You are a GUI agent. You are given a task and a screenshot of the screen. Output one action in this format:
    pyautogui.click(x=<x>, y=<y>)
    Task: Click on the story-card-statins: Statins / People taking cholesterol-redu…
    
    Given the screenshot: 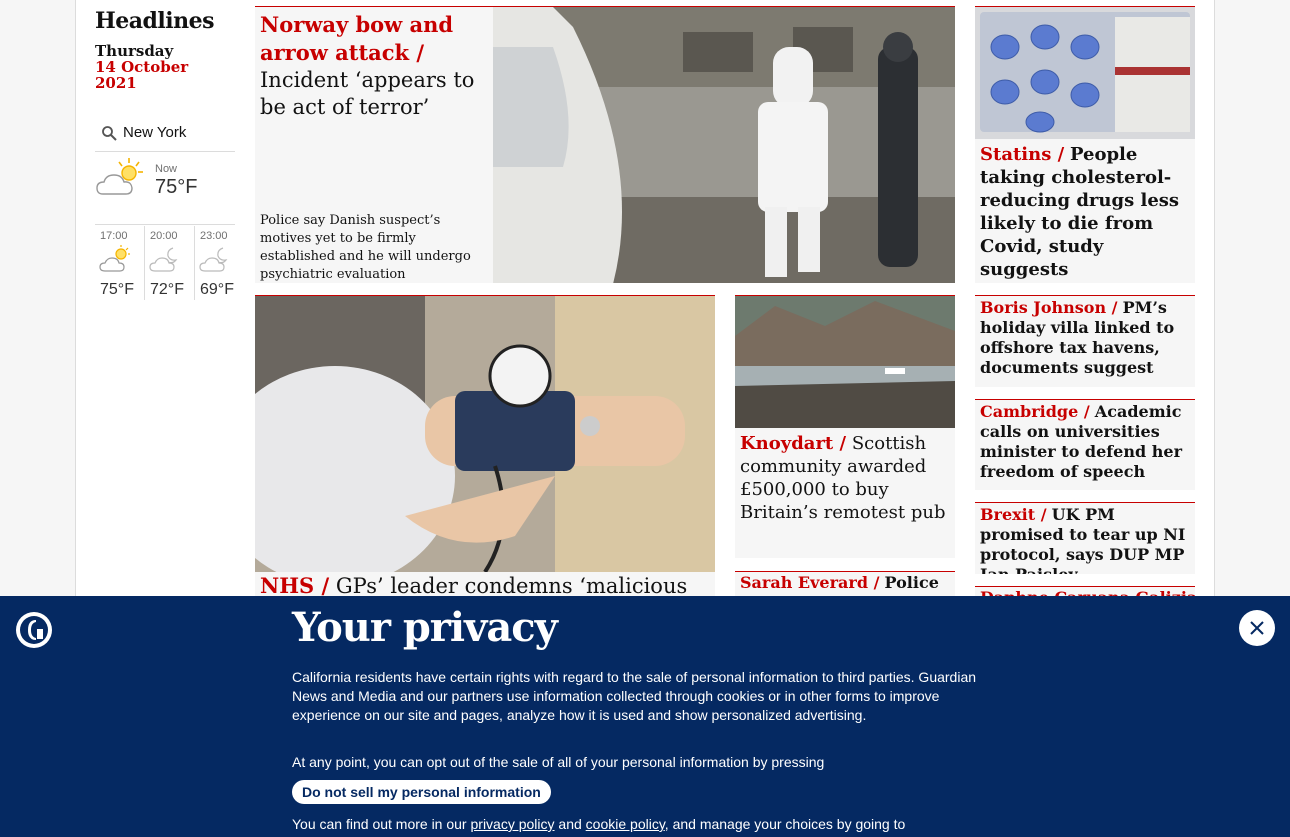 What is the action you would take?
    pyautogui.click(x=1085, y=144)
    